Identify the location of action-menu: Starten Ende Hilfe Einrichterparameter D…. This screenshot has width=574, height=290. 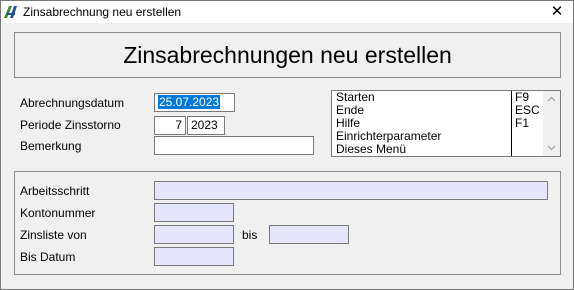
(446, 123).